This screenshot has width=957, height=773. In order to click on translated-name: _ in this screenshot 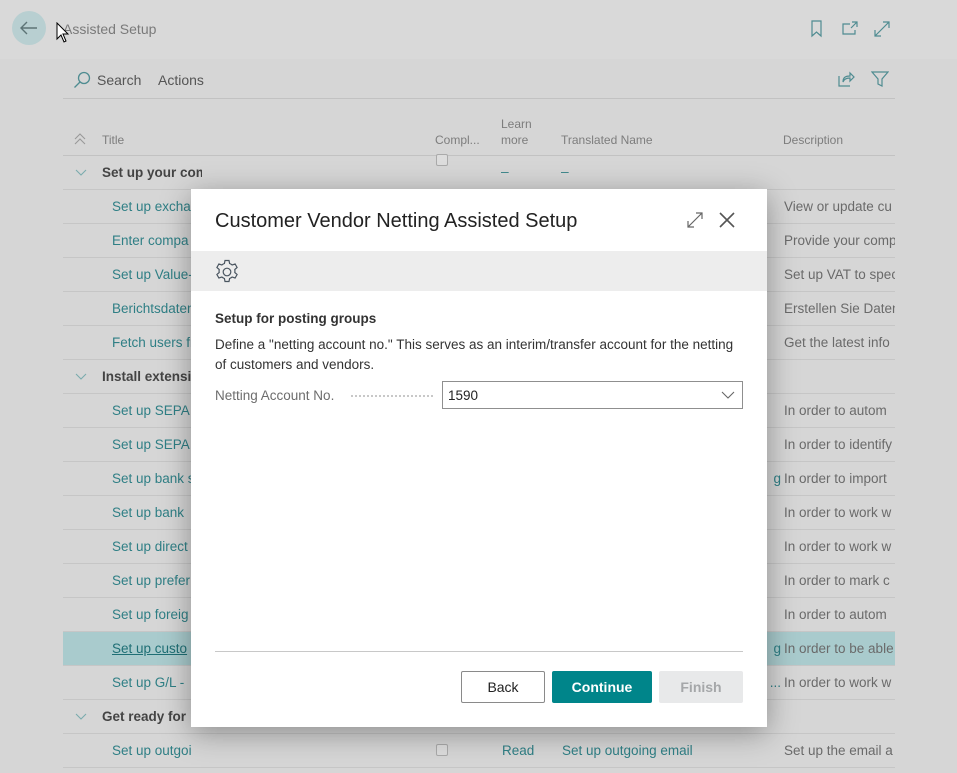, I will do `click(565, 165)`.